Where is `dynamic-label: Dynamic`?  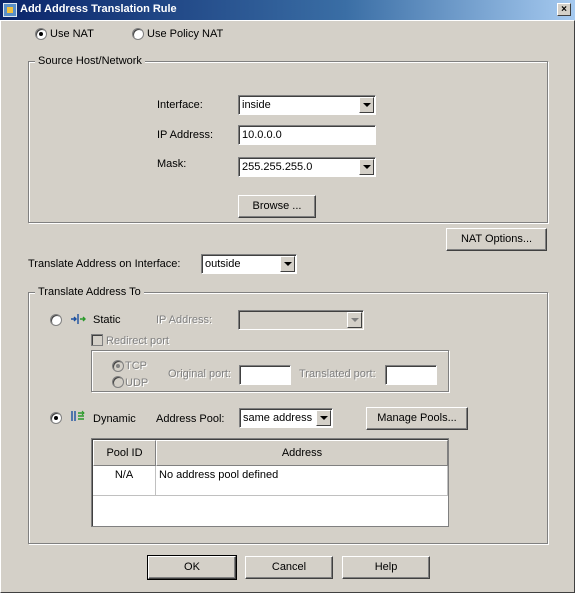
dynamic-label: Dynamic is located at coordinates (114, 419).